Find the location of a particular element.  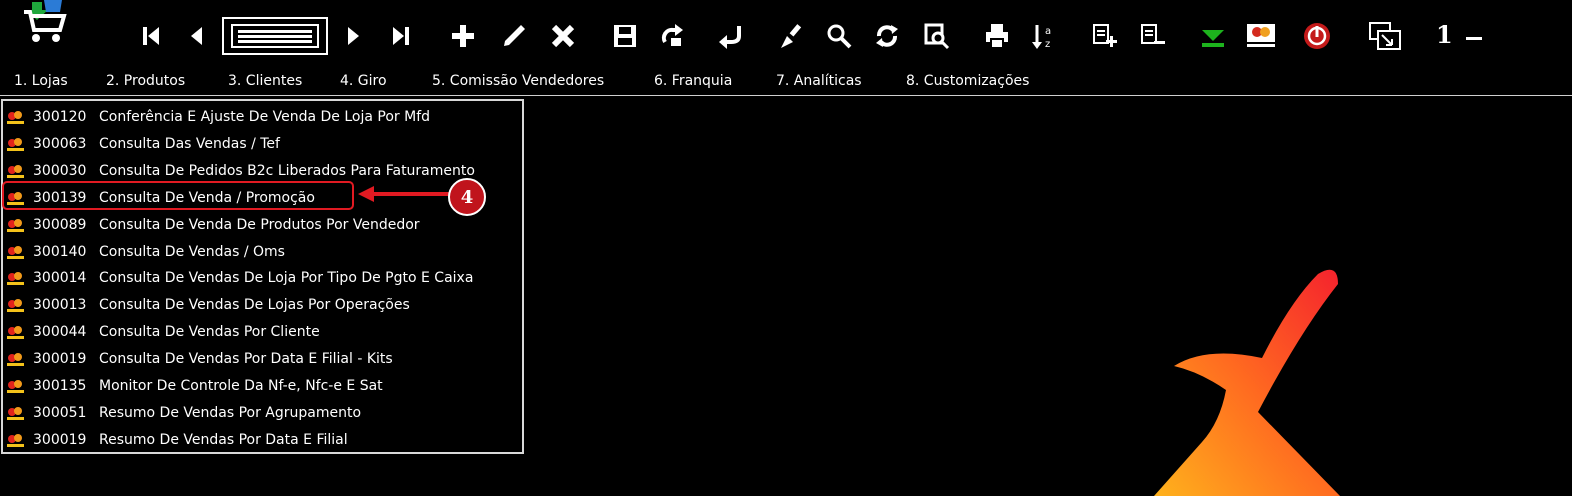

list-item: 300044 Consulta De Vendas Por Cliente is located at coordinates (262, 332).